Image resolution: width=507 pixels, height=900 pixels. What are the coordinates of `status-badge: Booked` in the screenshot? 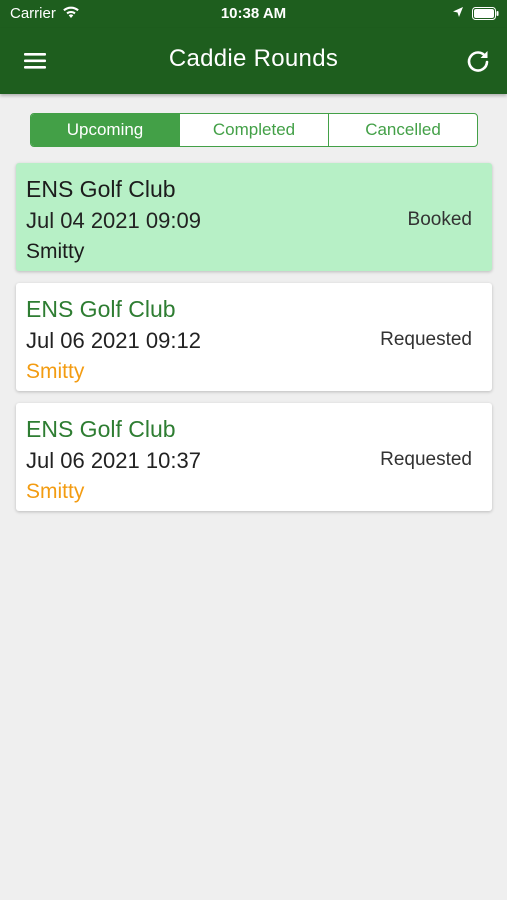 It's located at (439, 219).